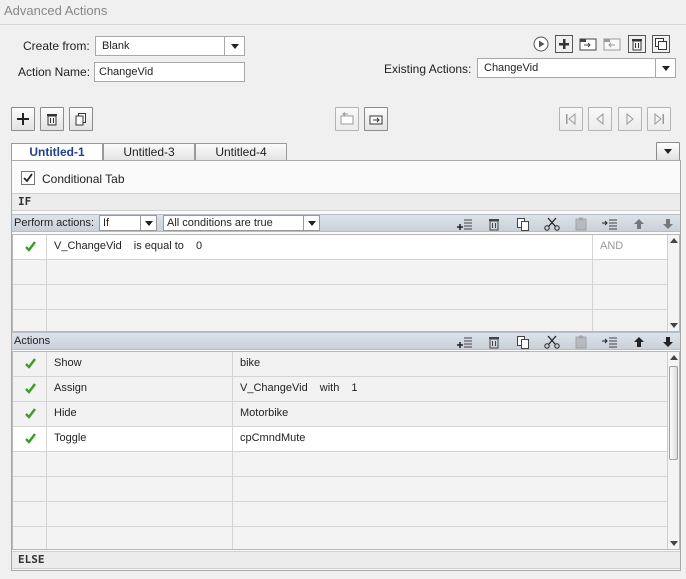 The width and height of the screenshot is (686, 579). Describe the element at coordinates (83, 179) in the screenshot. I see `conditional-tab-label: Conditional Tab` at that location.